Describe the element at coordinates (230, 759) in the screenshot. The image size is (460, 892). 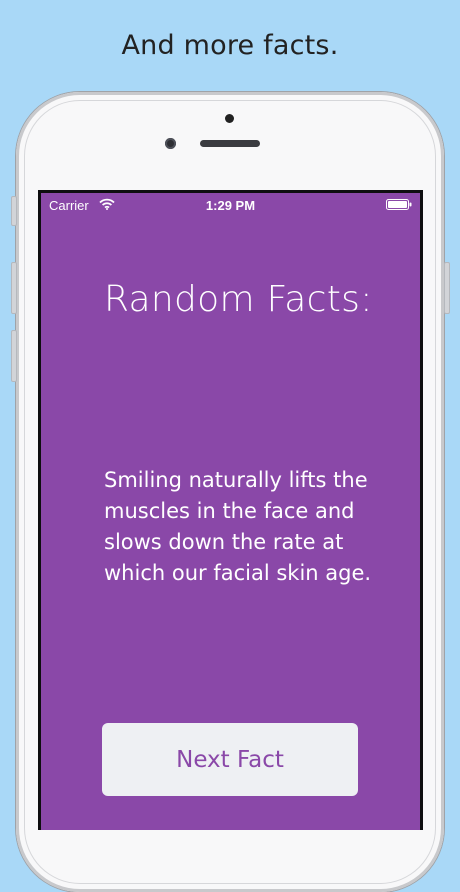
I see `next-fact-button: Next Fact` at that location.